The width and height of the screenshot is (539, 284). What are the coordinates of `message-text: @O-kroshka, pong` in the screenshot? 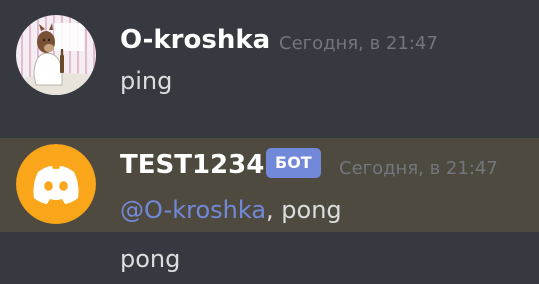 It's located at (231, 210).